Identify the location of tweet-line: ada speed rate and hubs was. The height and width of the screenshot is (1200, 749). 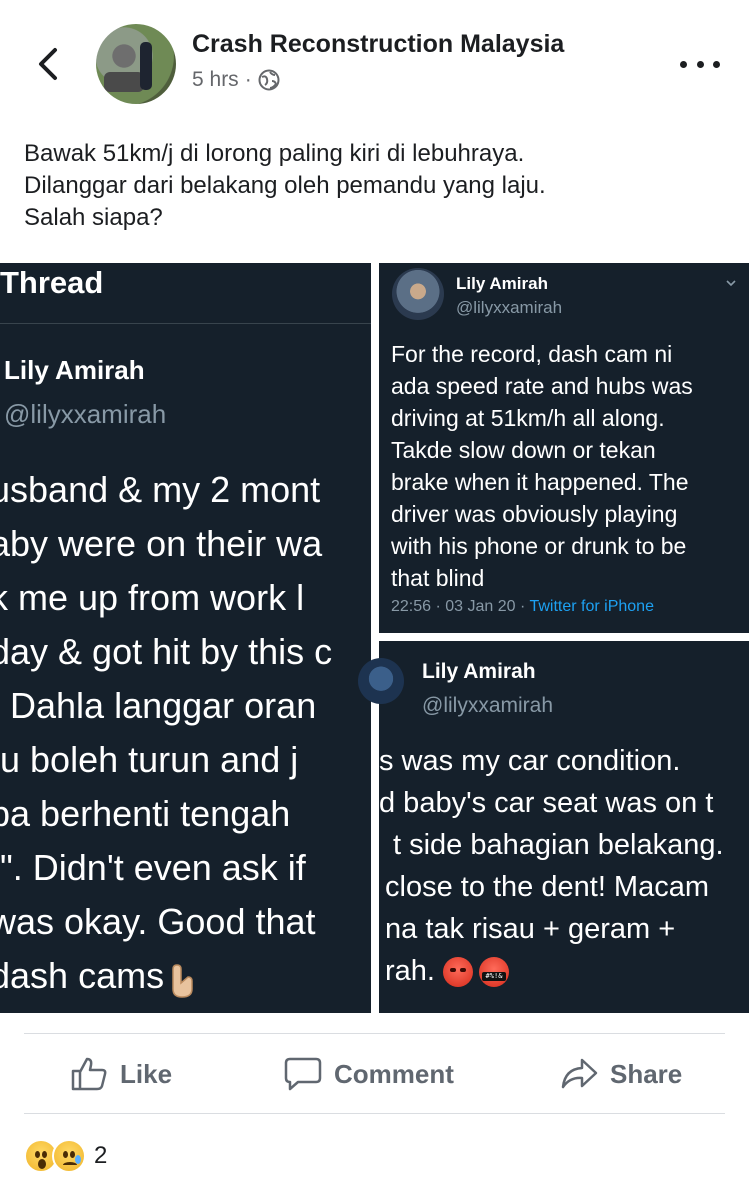
(542, 386).